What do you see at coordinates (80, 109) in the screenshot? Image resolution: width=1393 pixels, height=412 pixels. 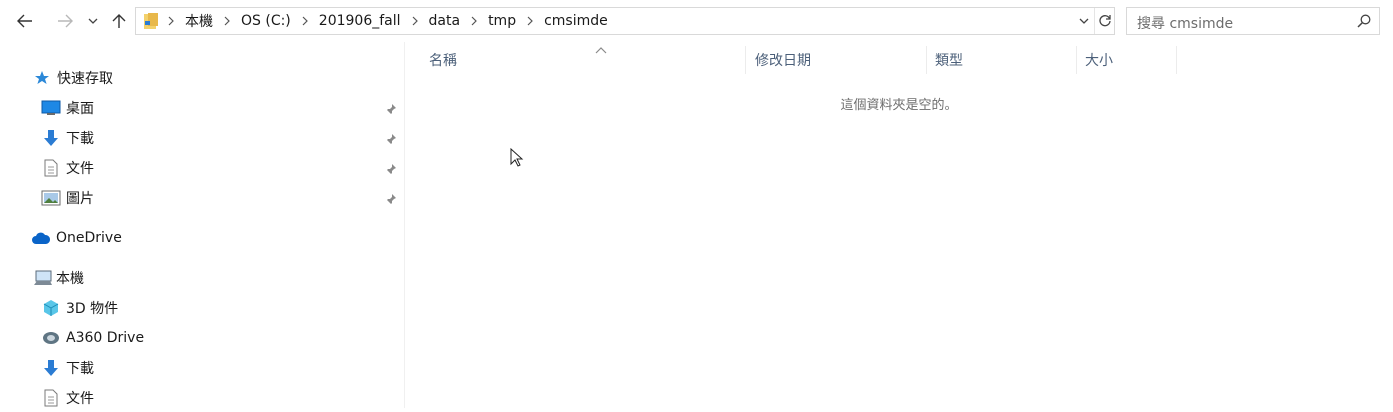 I see `sidebar-item-label: 桌面` at bounding box center [80, 109].